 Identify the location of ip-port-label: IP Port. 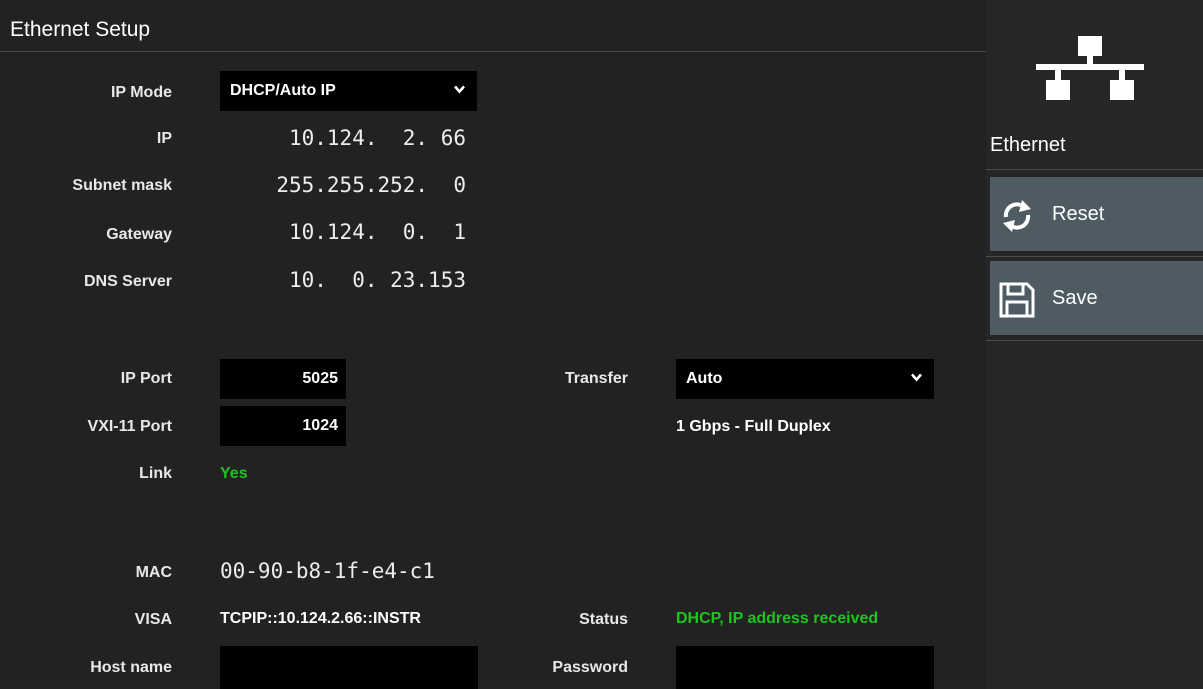
(146, 378).